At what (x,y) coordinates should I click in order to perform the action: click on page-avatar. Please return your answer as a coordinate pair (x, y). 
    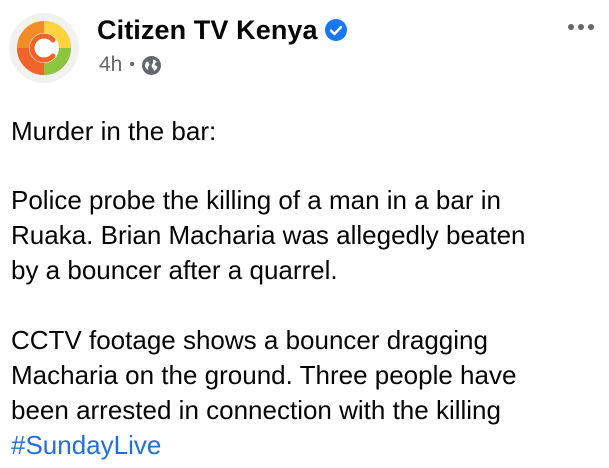
    Looking at the image, I should click on (44, 48).